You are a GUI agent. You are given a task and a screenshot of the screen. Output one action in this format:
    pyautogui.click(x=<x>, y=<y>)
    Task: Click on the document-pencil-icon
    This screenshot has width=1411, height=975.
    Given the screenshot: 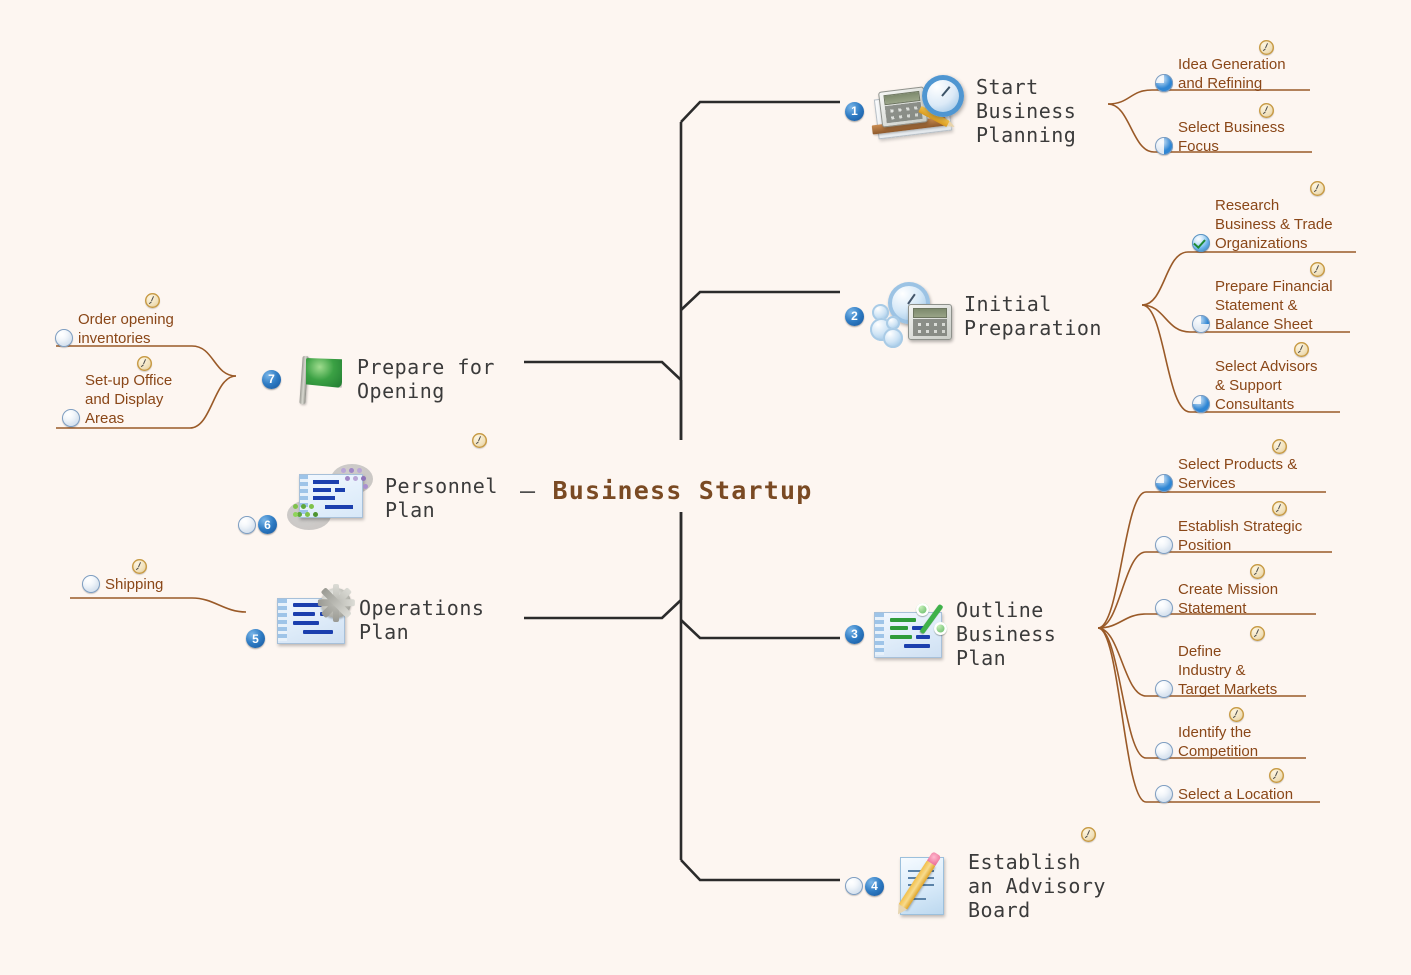 What is the action you would take?
    pyautogui.click(x=925, y=886)
    